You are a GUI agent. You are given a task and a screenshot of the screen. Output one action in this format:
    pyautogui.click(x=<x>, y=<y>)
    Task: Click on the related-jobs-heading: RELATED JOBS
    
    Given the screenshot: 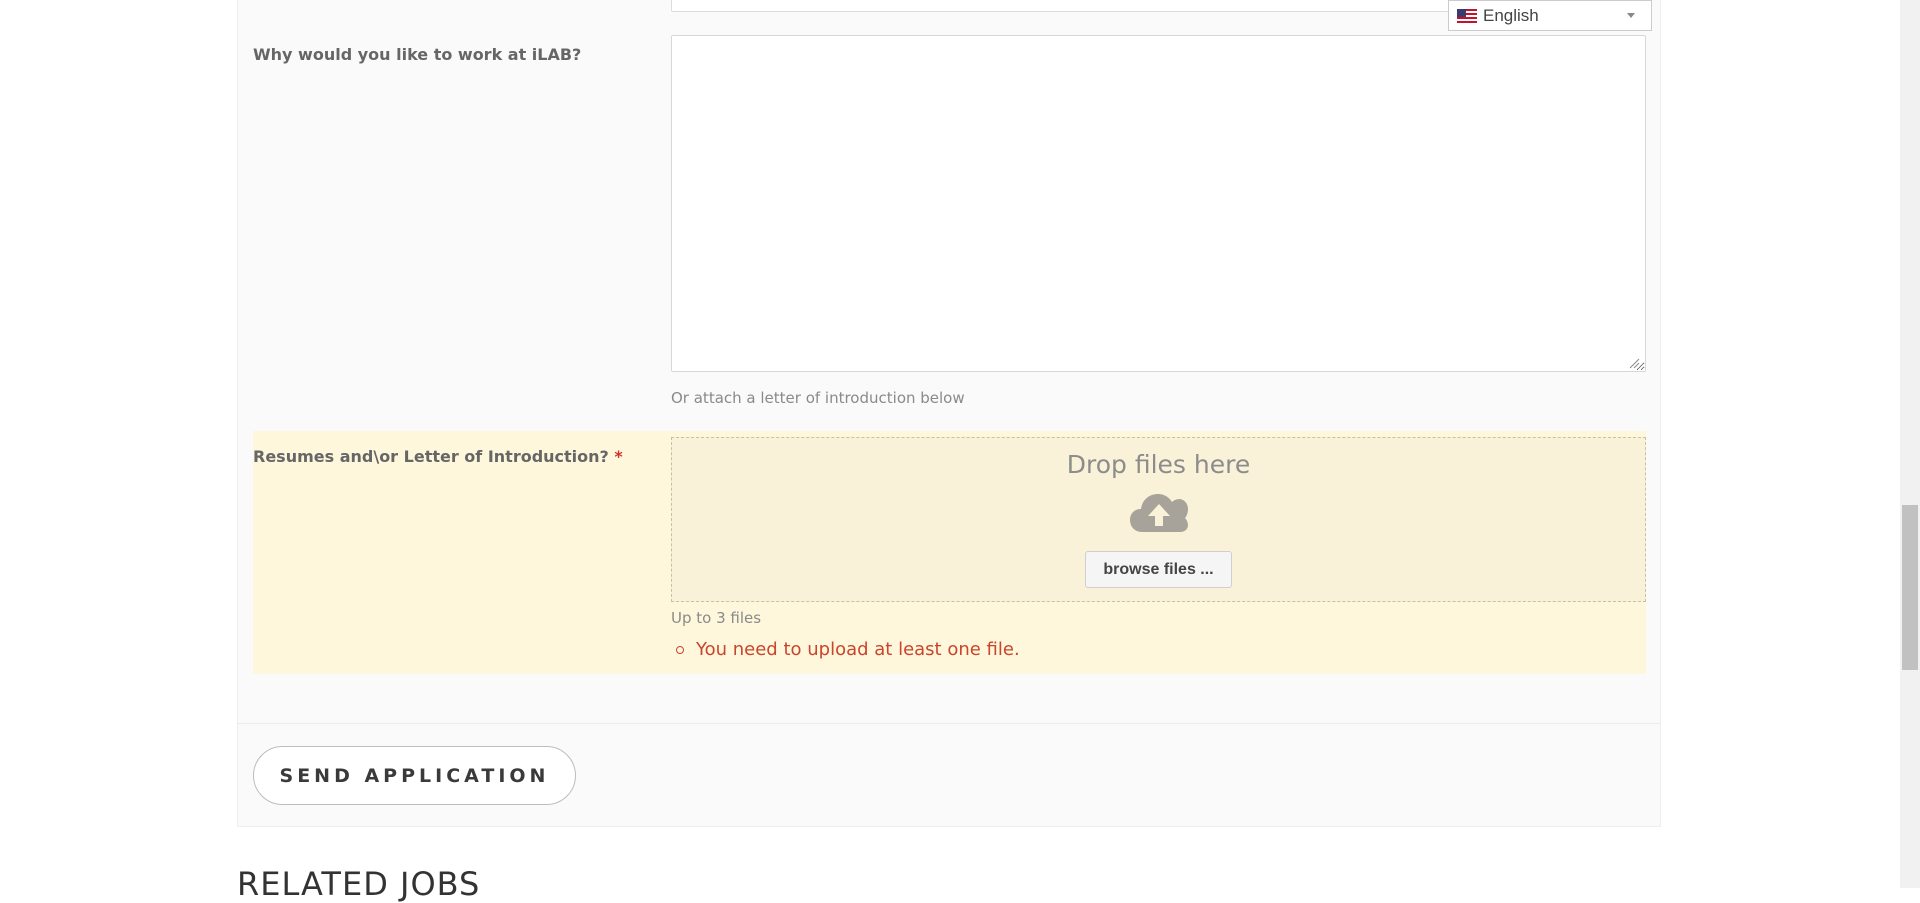 What is the action you would take?
    pyautogui.click(x=359, y=884)
    